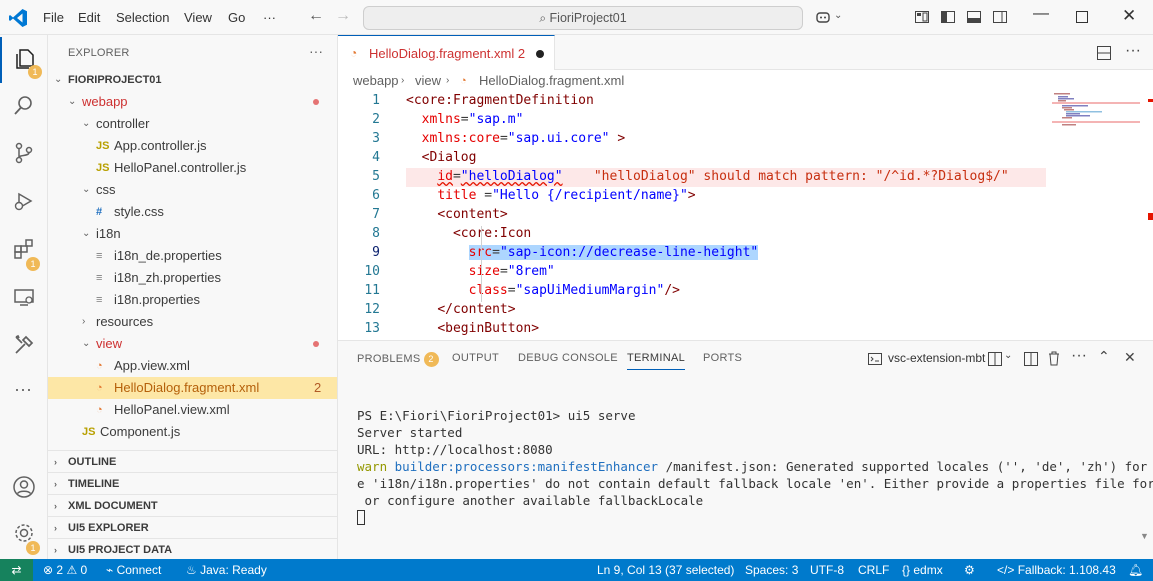 The width and height of the screenshot is (1153, 581). Describe the element at coordinates (376, 81) in the screenshot. I see `breadcrumb-webapp: webapp` at that location.